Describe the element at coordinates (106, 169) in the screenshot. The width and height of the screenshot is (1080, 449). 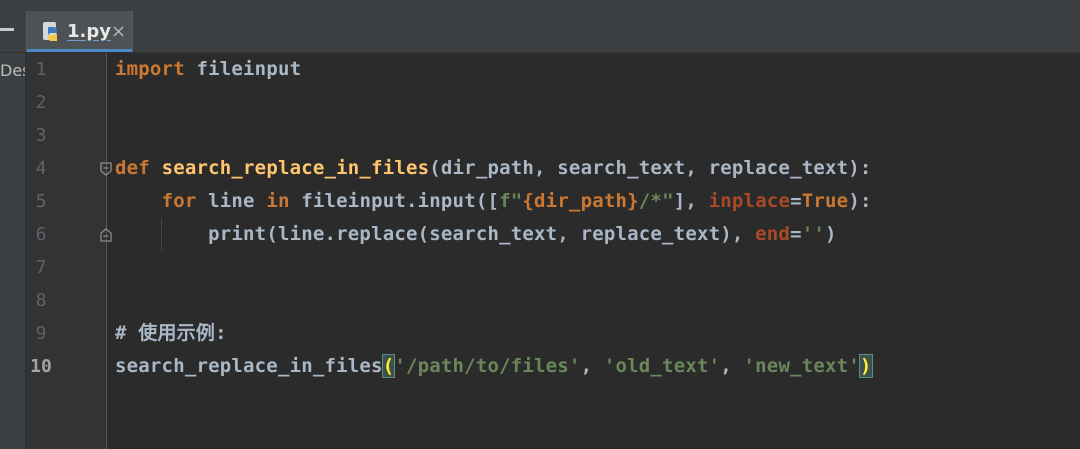
I see `fold-start-icon` at that location.